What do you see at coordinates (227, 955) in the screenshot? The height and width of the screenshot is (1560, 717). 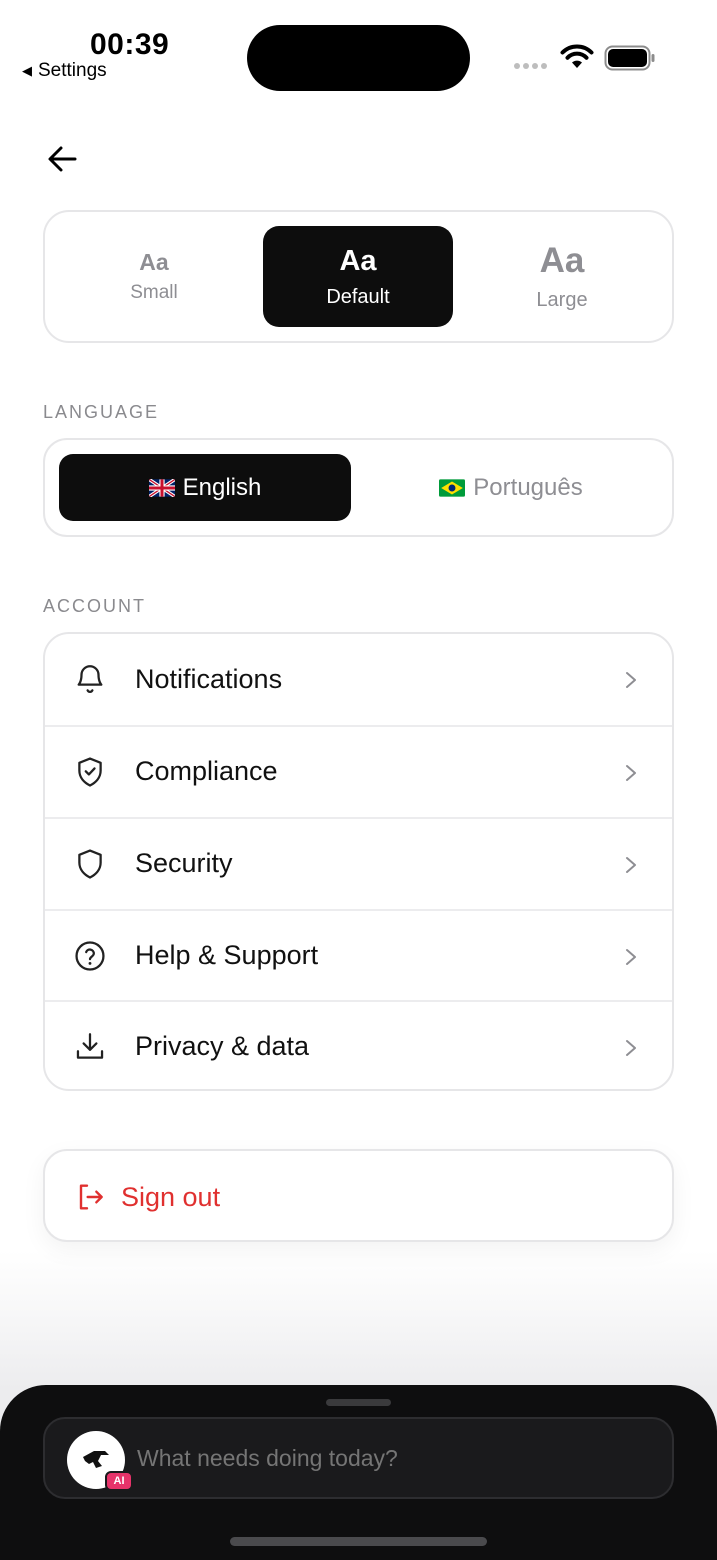 I see `account-item-label: Help & Support` at bounding box center [227, 955].